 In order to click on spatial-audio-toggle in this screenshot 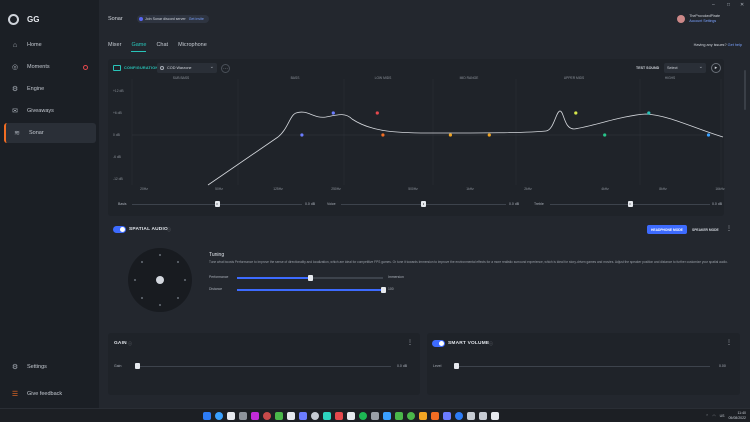, I will do `click(119, 229)`.